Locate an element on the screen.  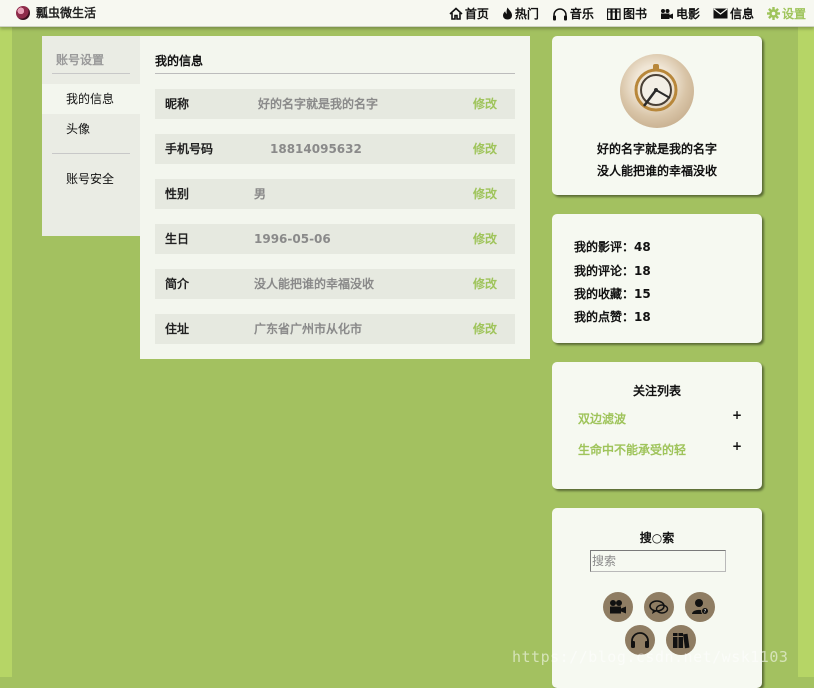
edit-address-link: 修改 is located at coordinates (485, 329).